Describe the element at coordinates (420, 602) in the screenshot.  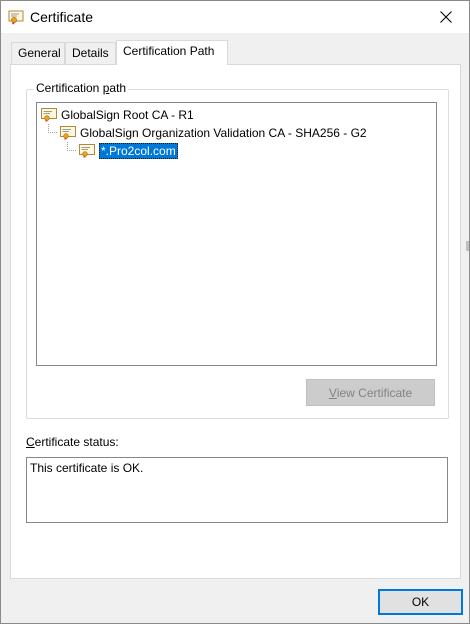
I see `ok-button: OK` at that location.